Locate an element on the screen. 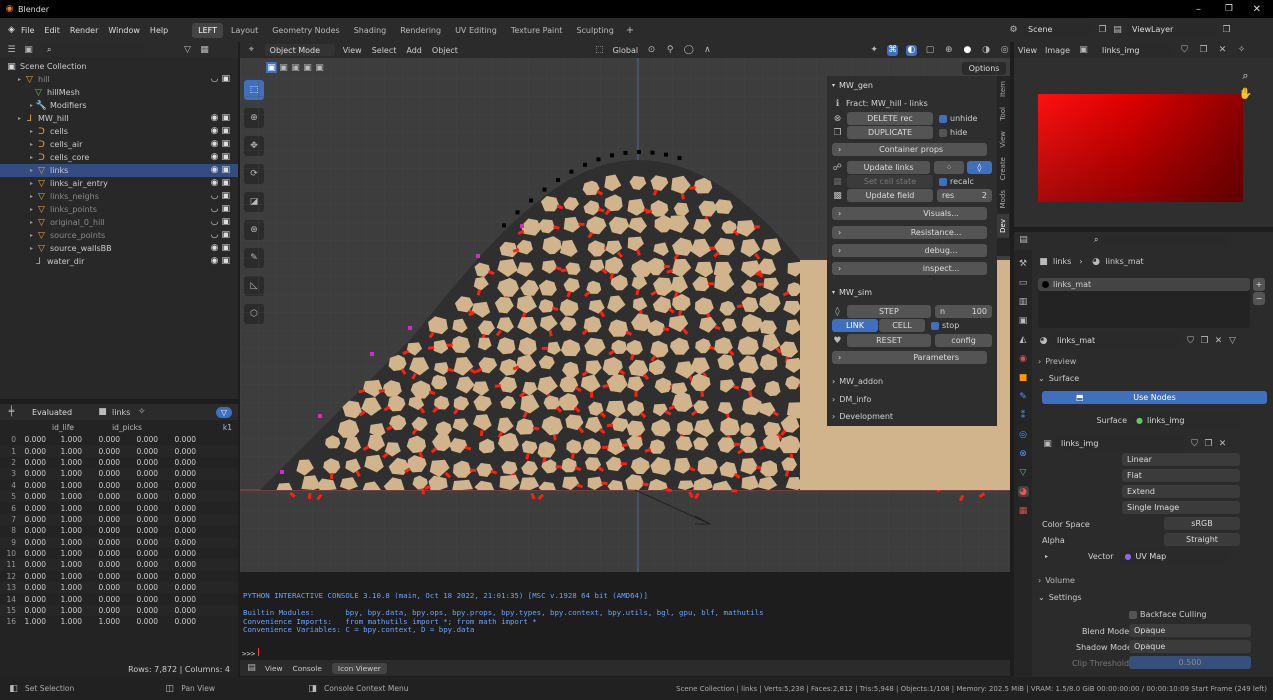  evaluated-dropdown: Evaluated is located at coordinates (57, 412).